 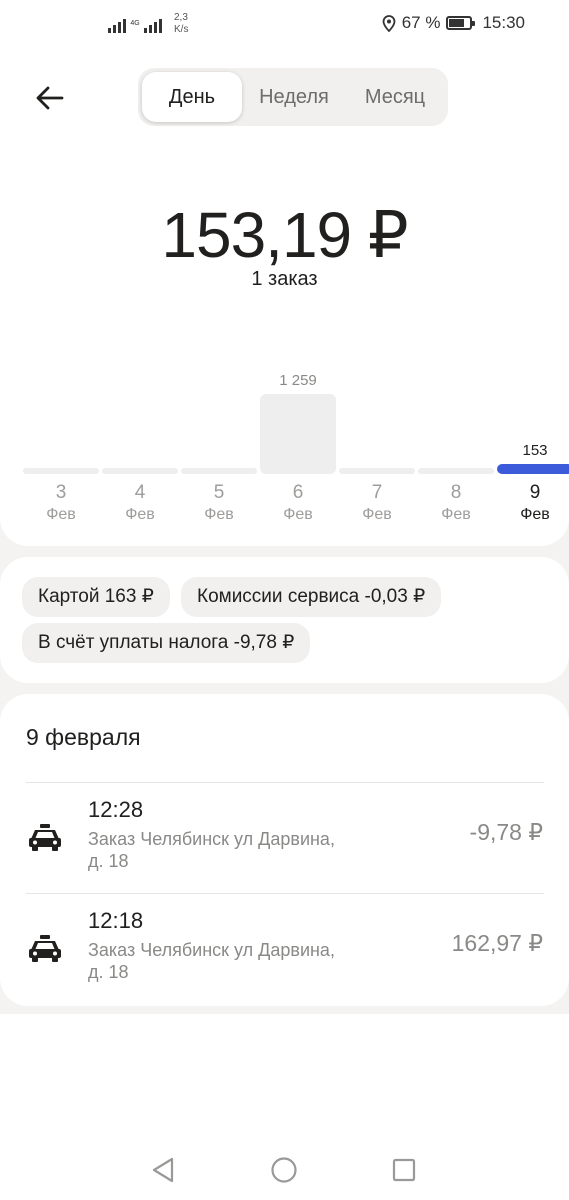 I want to click on nav-home-button, so click(x=284, y=1170).